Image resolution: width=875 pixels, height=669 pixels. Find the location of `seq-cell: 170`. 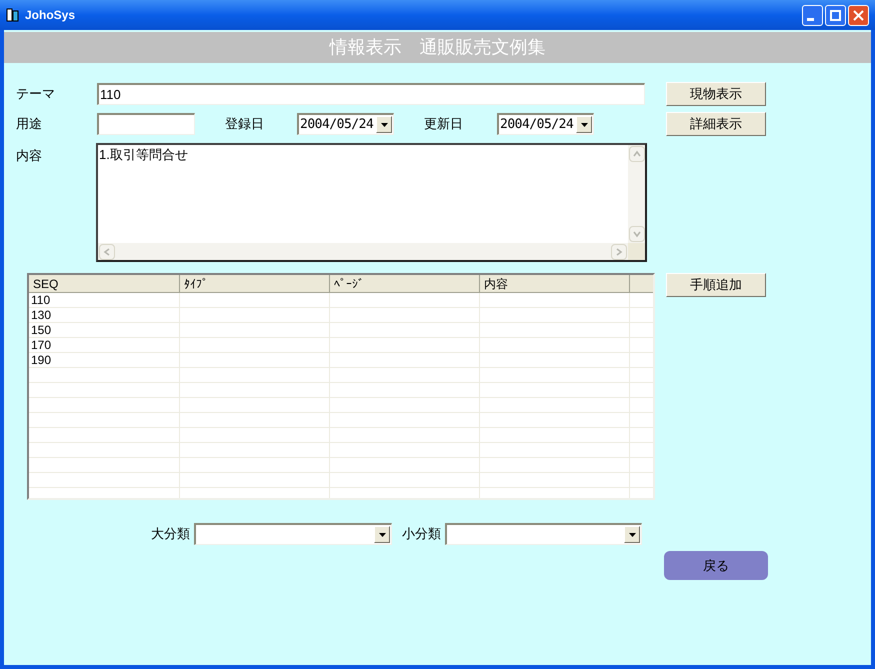

seq-cell: 170 is located at coordinates (41, 345).